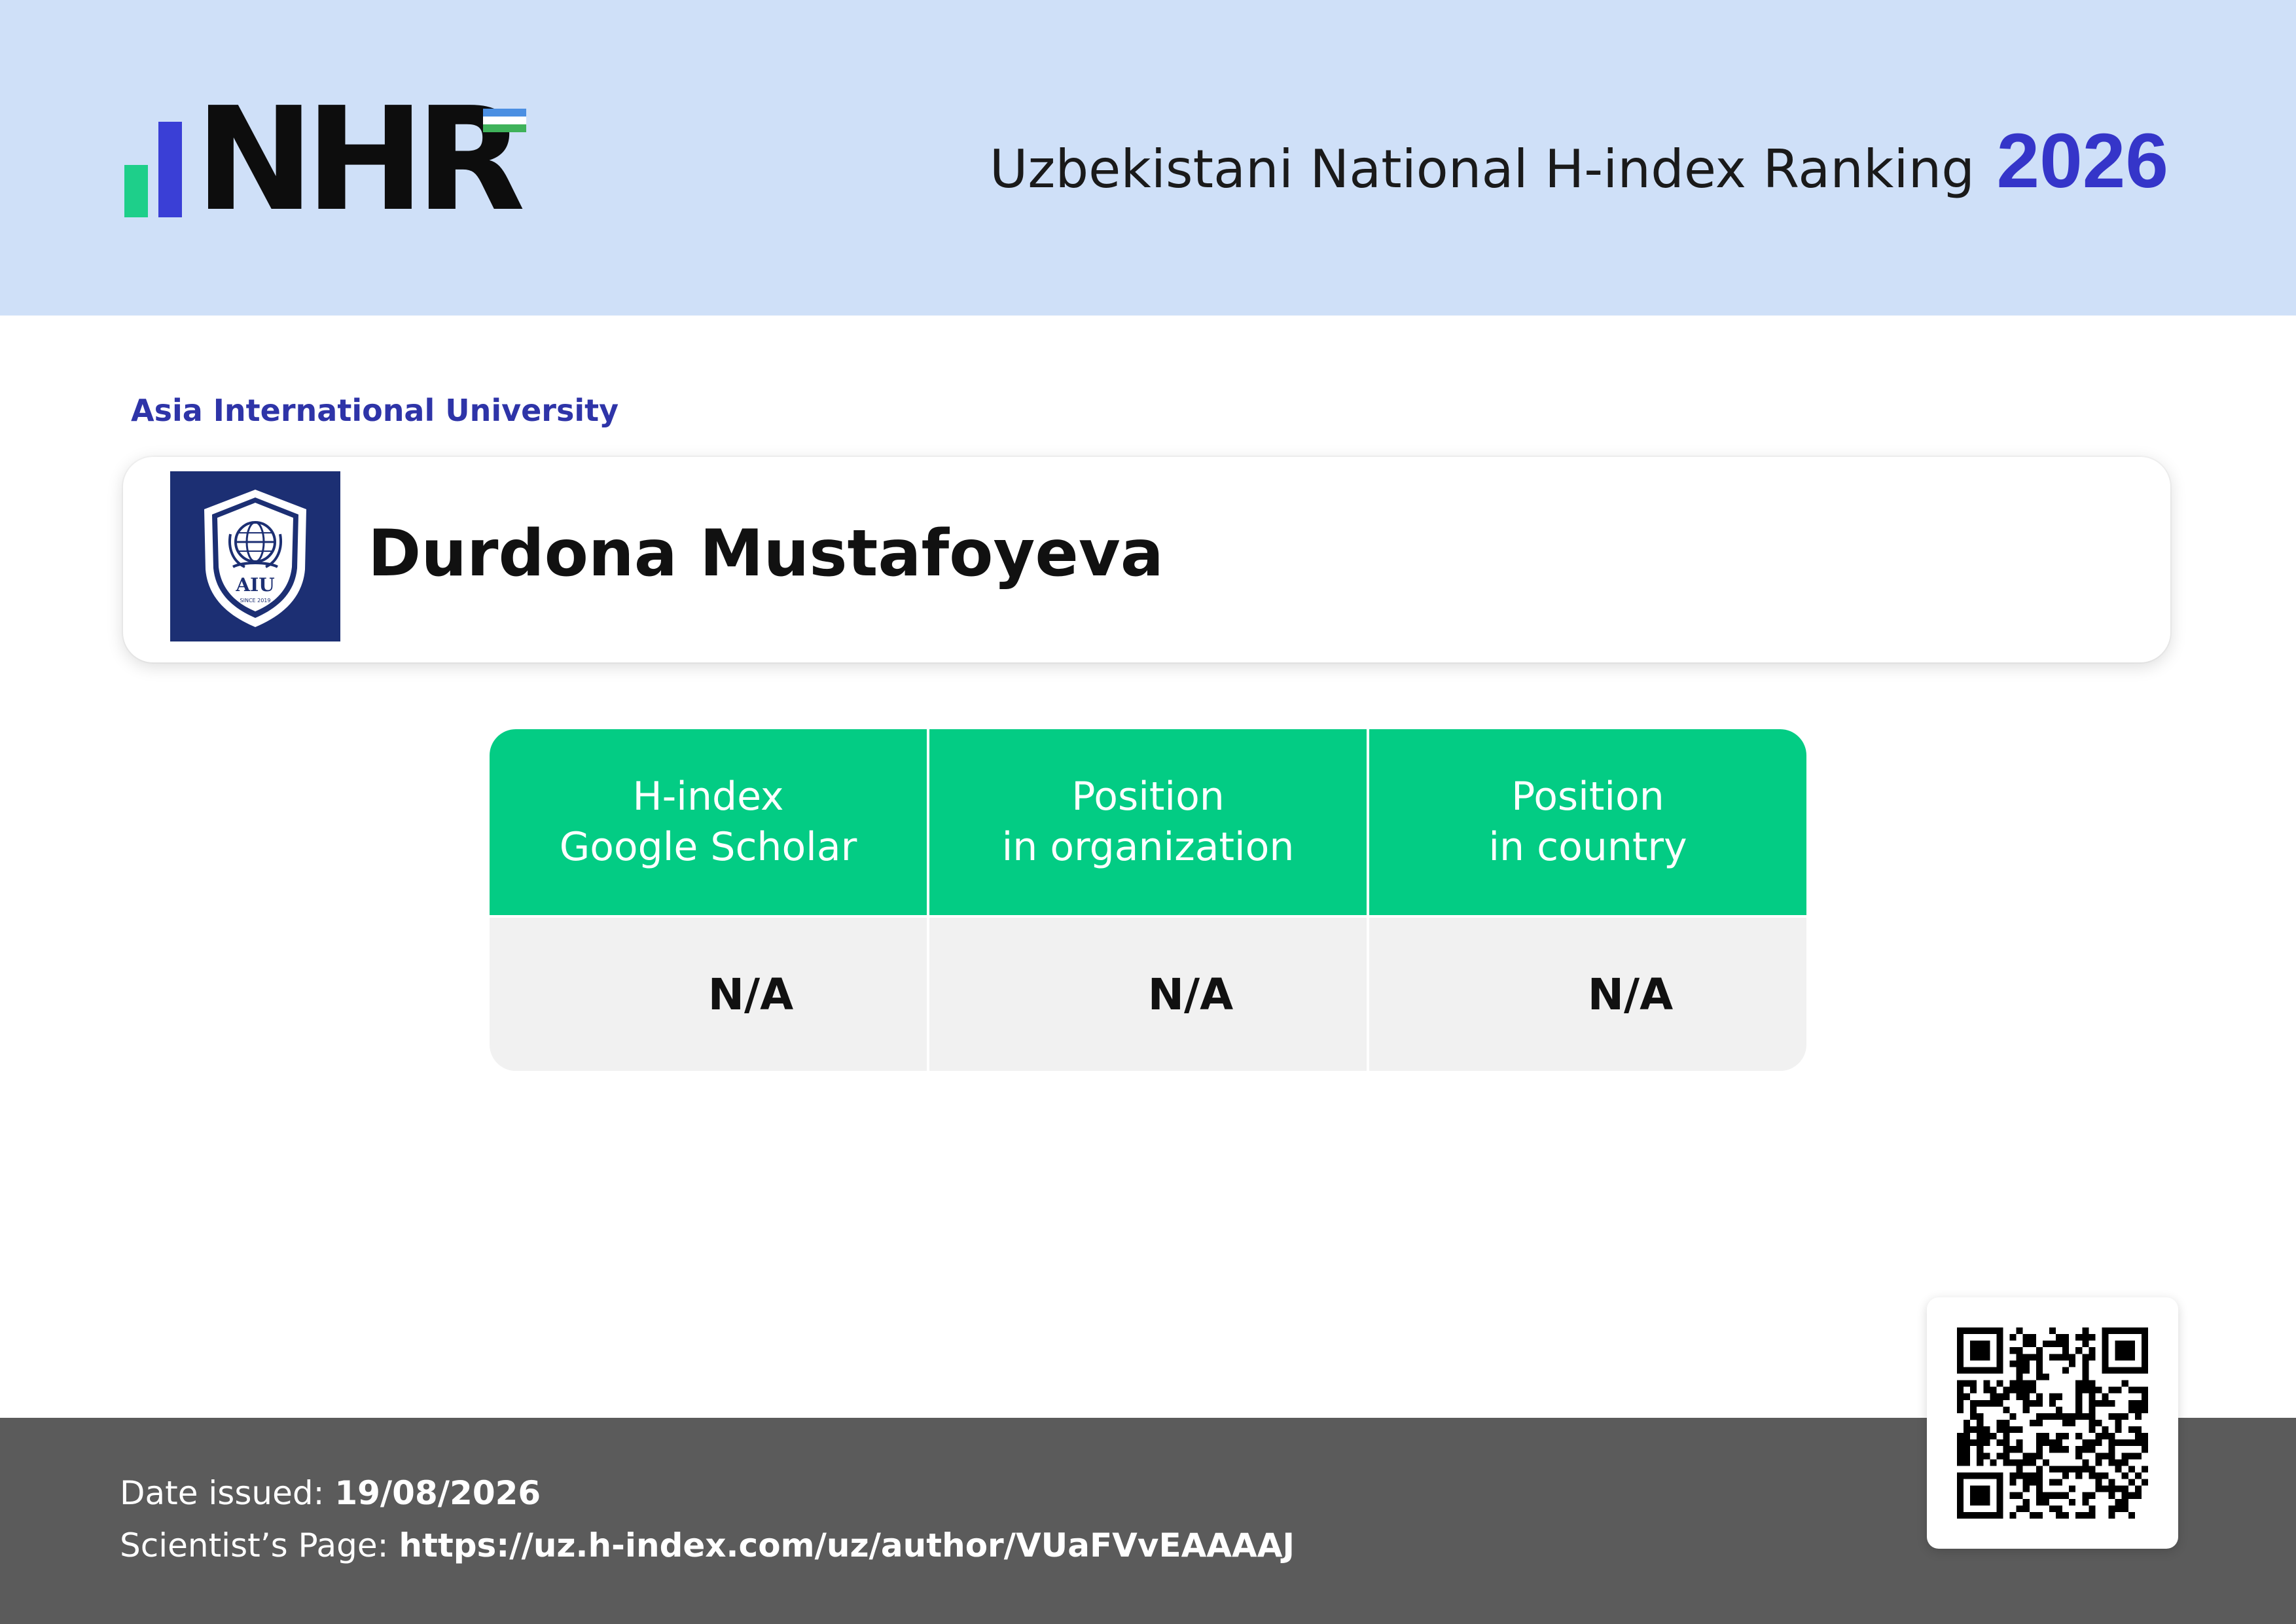 This screenshot has width=2296, height=1624. I want to click on scientist-card: AIU SINCE 2019 Durdona Mustafoyeva, so click(1146, 559).